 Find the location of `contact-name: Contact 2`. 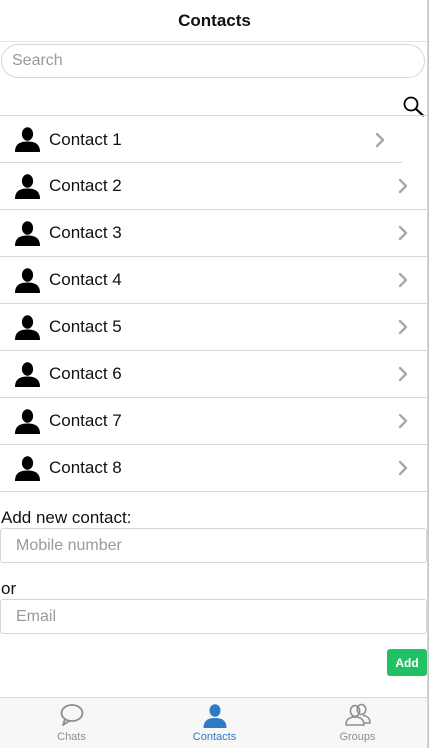

contact-name: Contact 2 is located at coordinates (85, 185).